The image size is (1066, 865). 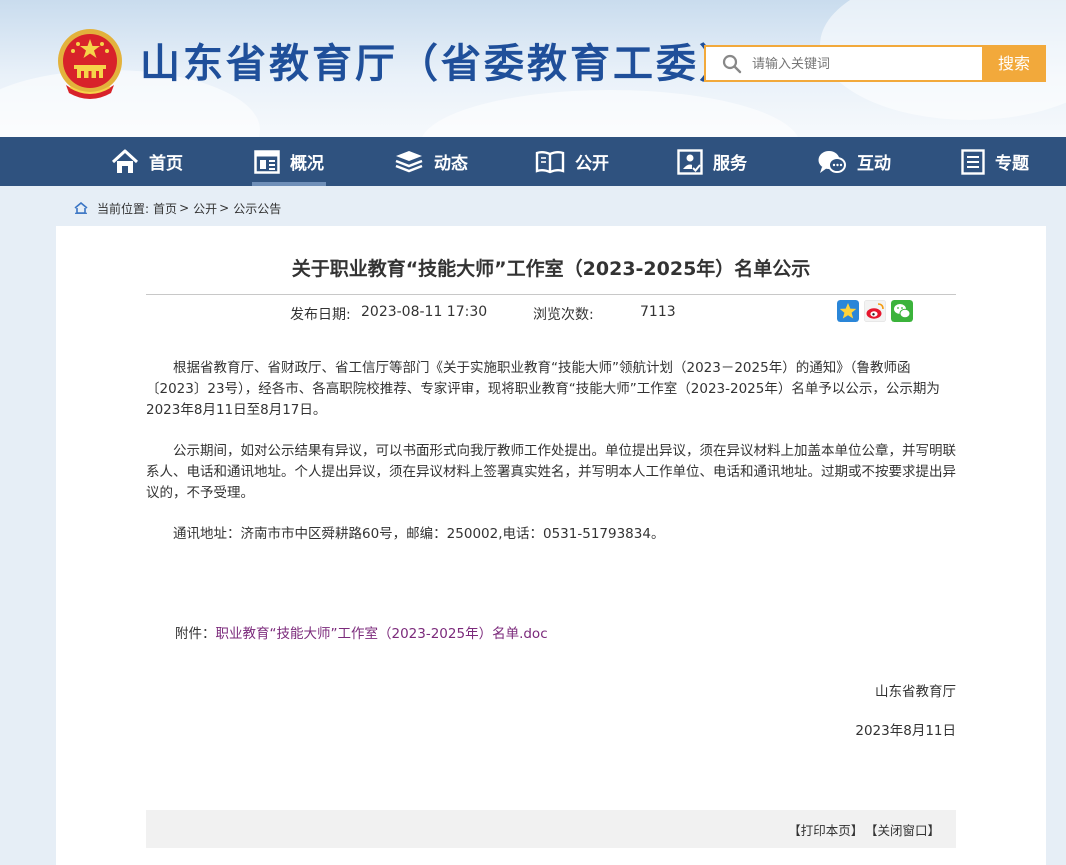 What do you see at coordinates (905, 731) in the screenshot?
I see `sign-date: 2023年8月11日` at bounding box center [905, 731].